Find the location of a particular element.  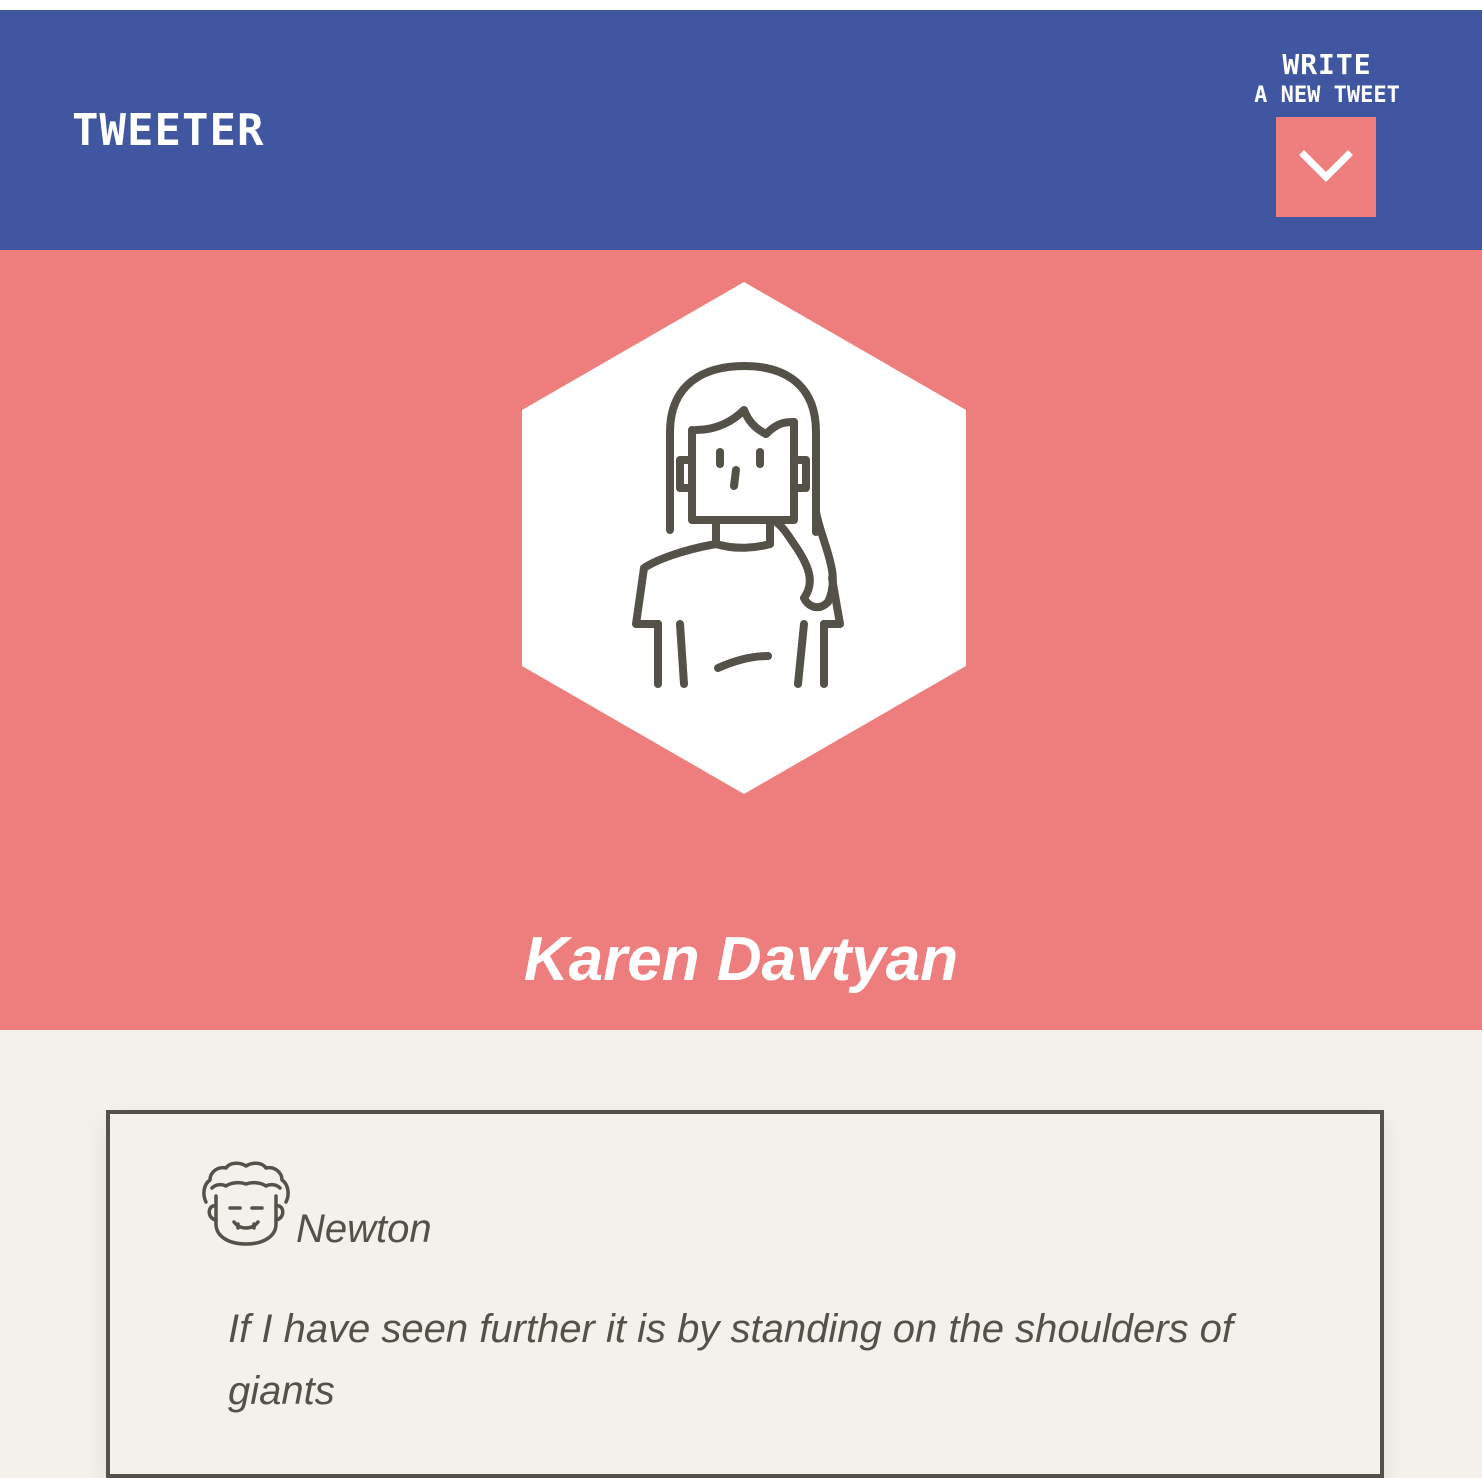

woman-avatar-icon is located at coordinates (744, 538).